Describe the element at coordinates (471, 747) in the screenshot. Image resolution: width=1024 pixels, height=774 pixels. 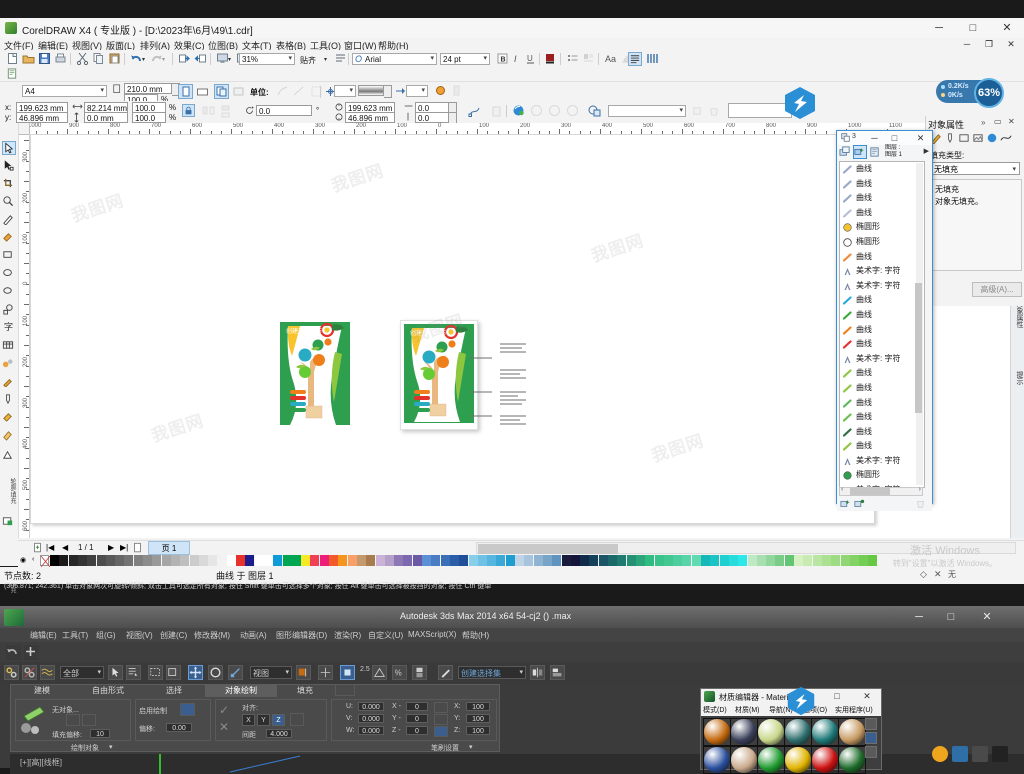
I see `brush-settings-dropdown-icon: ▾` at that location.